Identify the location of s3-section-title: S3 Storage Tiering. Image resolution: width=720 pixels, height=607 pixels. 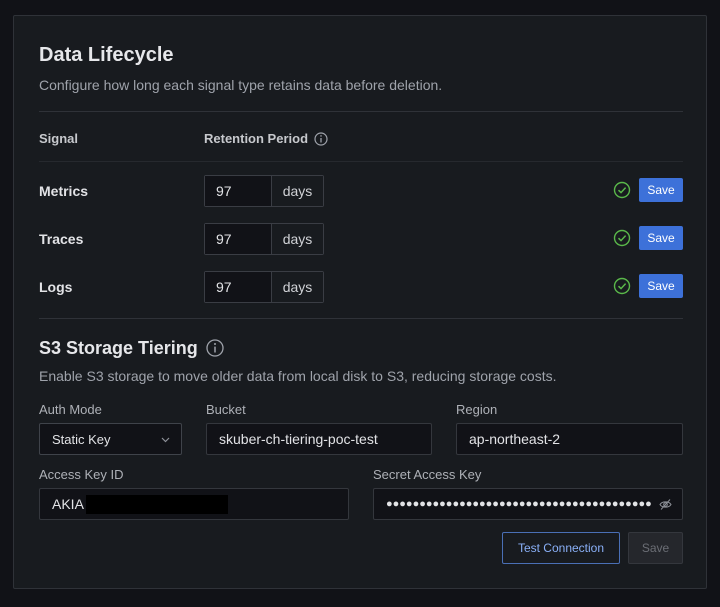
(118, 348).